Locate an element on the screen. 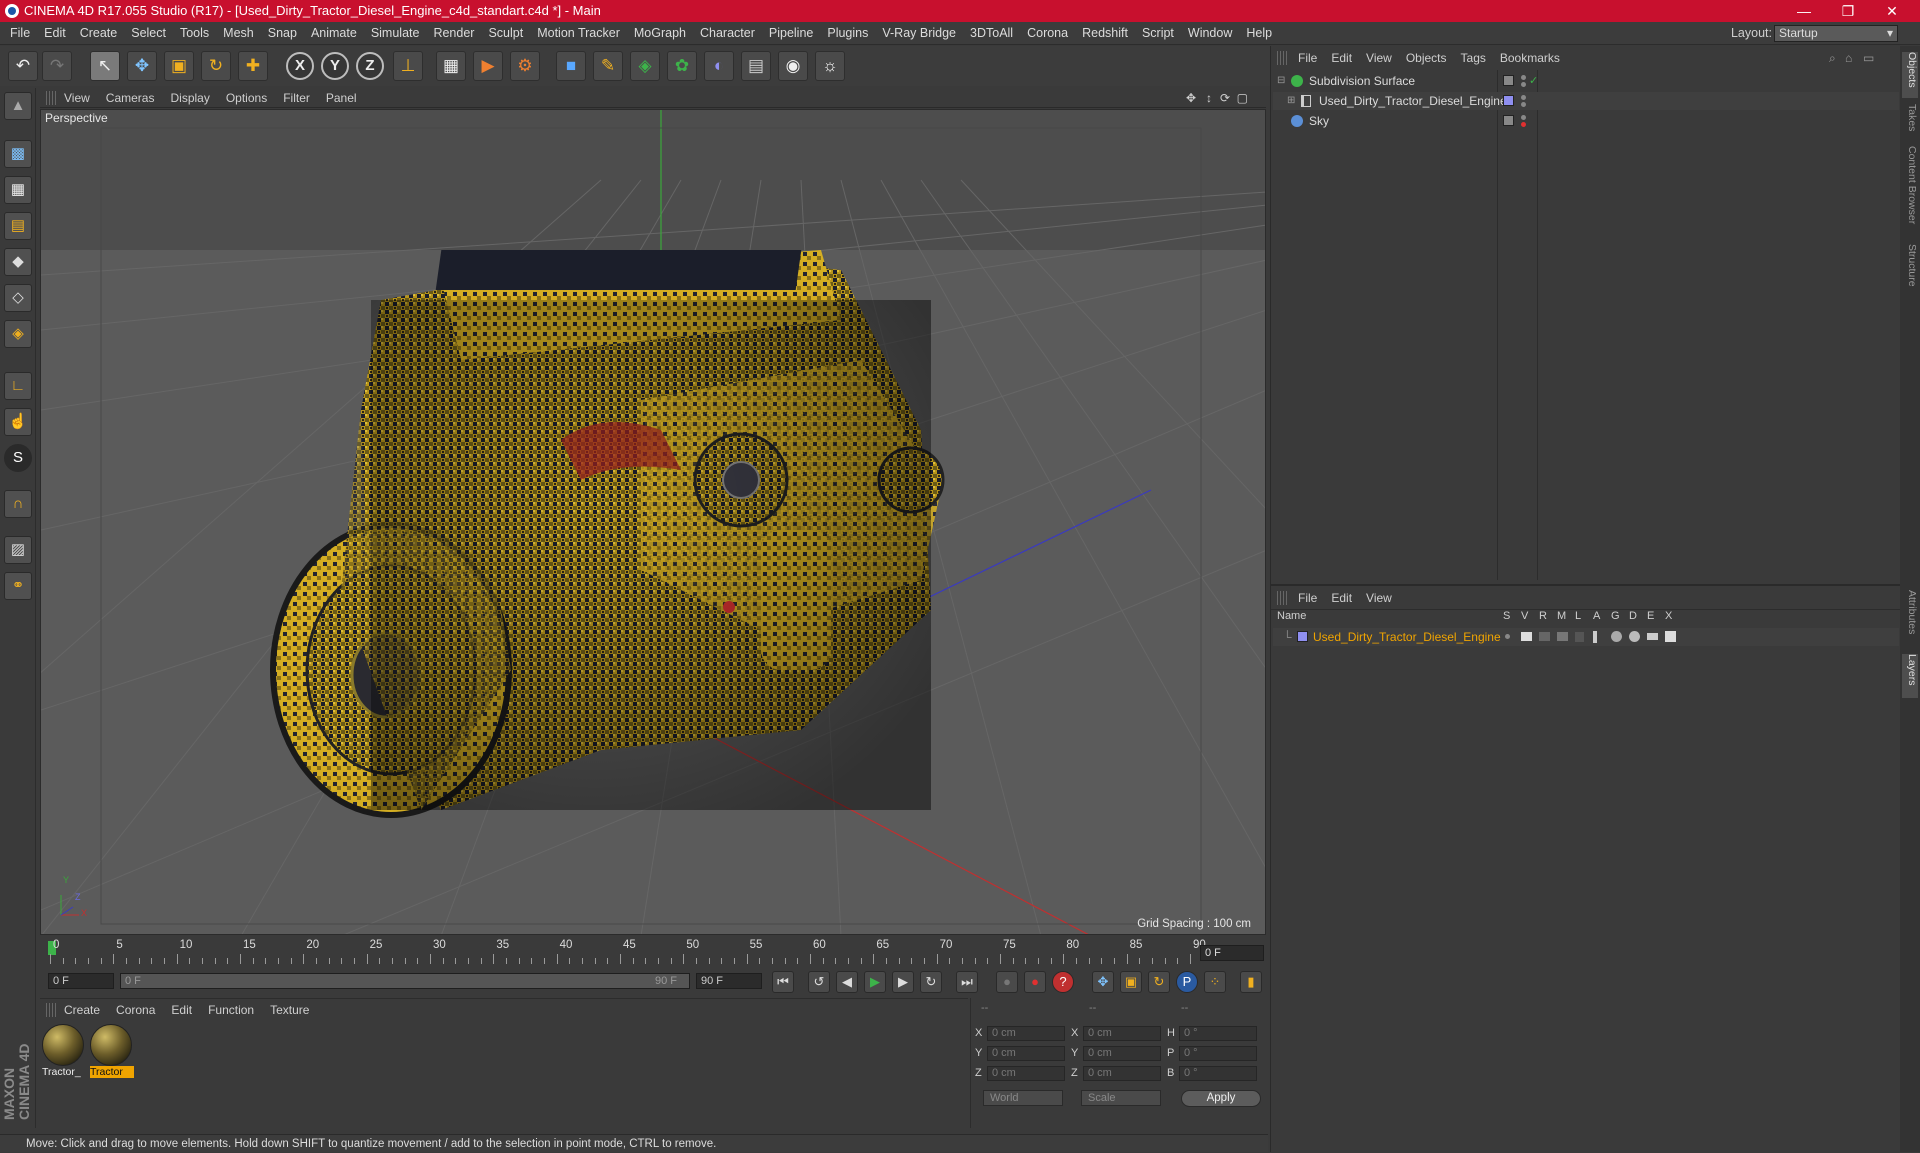 Image resolution: width=1920 pixels, height=1153 pixels. size-y-field: 0 cm is located at coordinates (1122, 1053).